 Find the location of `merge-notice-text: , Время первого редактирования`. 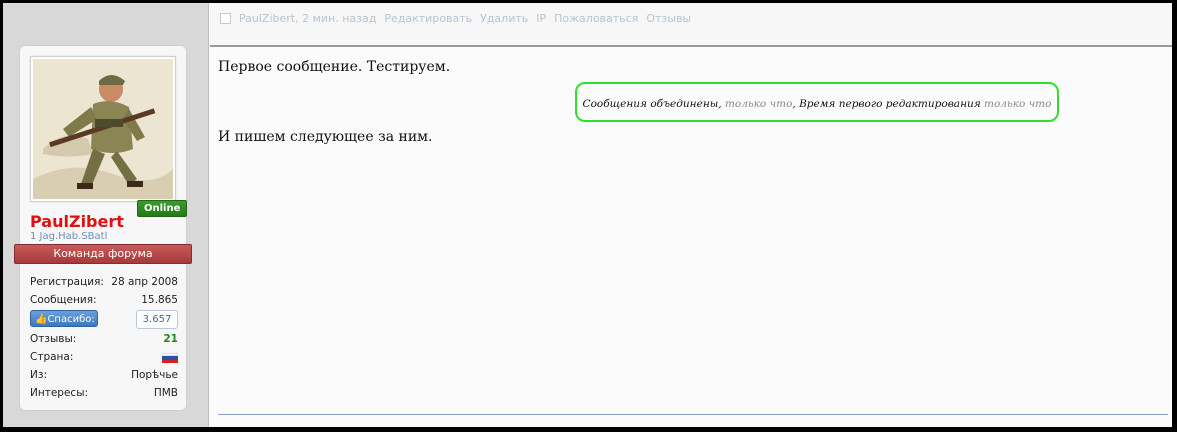

merge-notice-text: , Время первого редактирования is located at coordinates (888, 104).